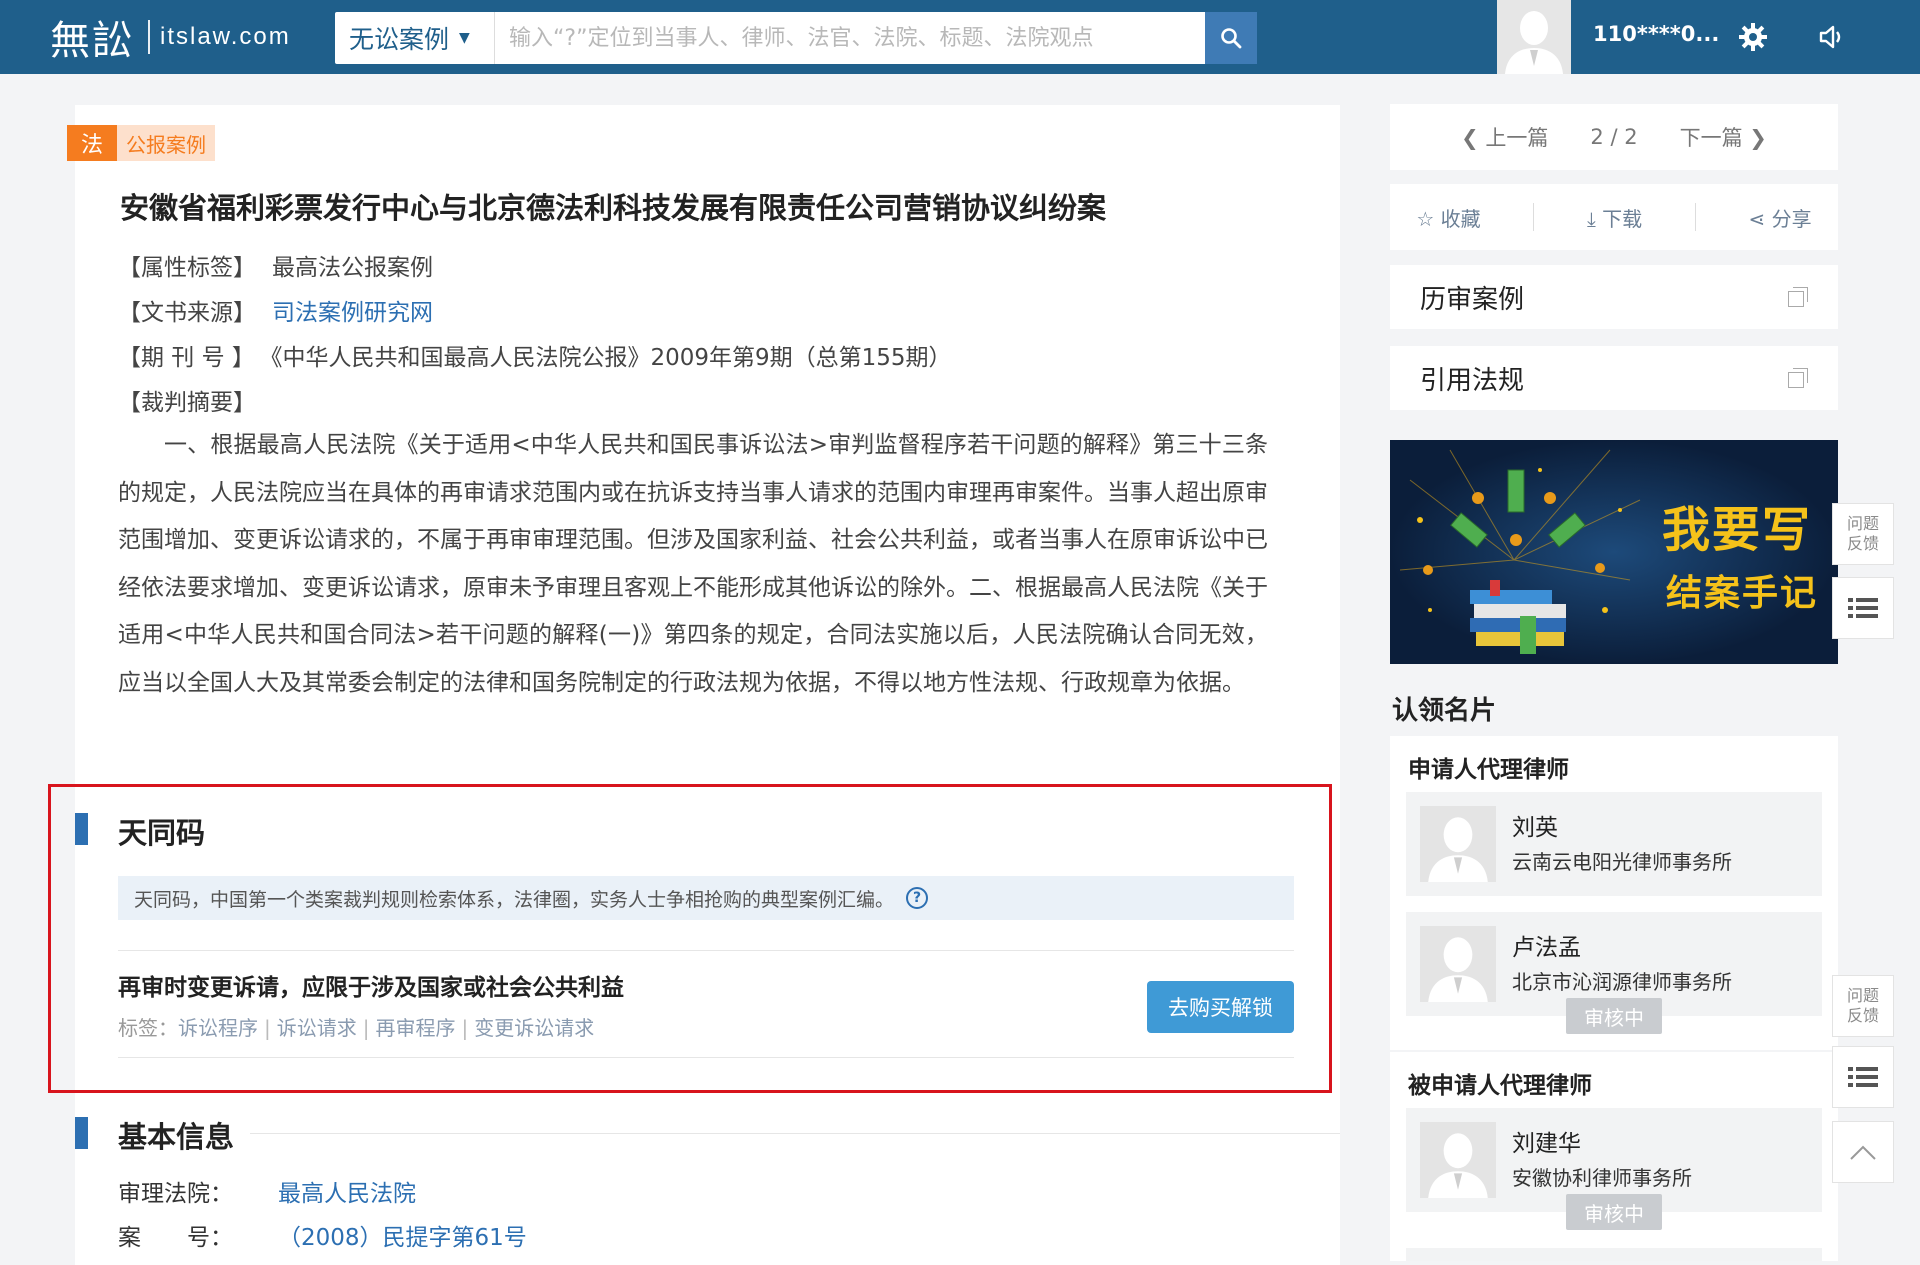 This screenshot has height=1265, width=1920. What do you see at coordinates (1742, 593) in the screenshot?
I see `banner-subtitle: 结案手记` at bounding box center [1742, 593].